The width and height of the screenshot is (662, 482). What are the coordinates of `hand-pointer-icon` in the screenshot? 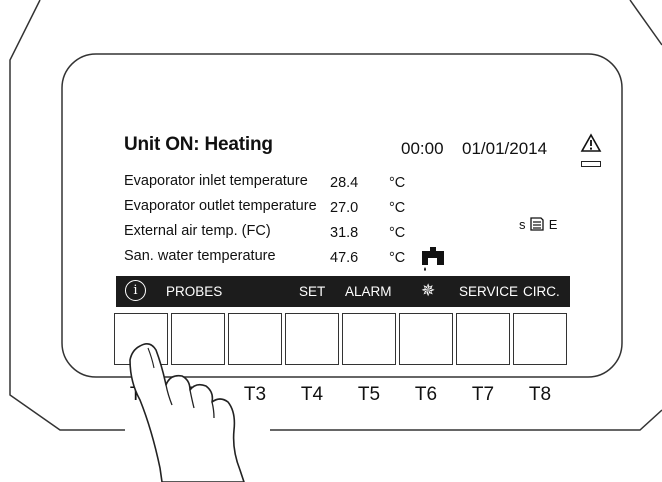 It's located at (187, 412).